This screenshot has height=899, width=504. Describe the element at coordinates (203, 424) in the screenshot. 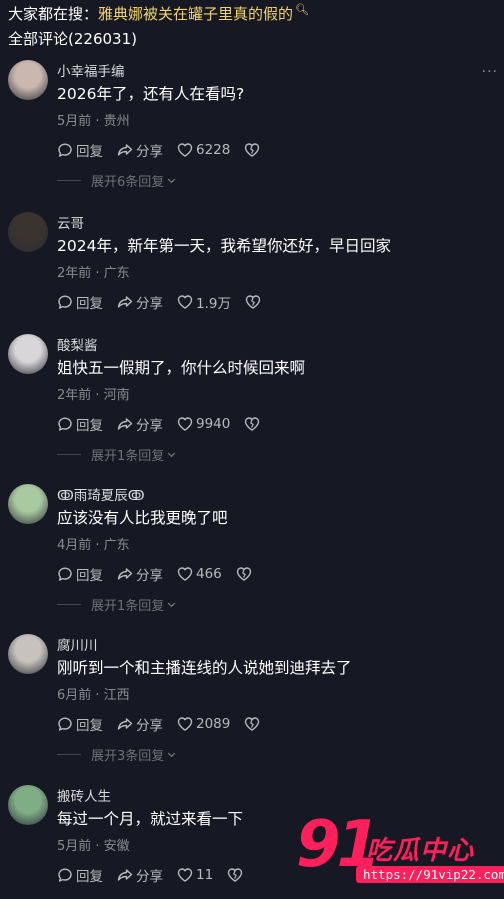

I see `like-button: 9940` at that location.